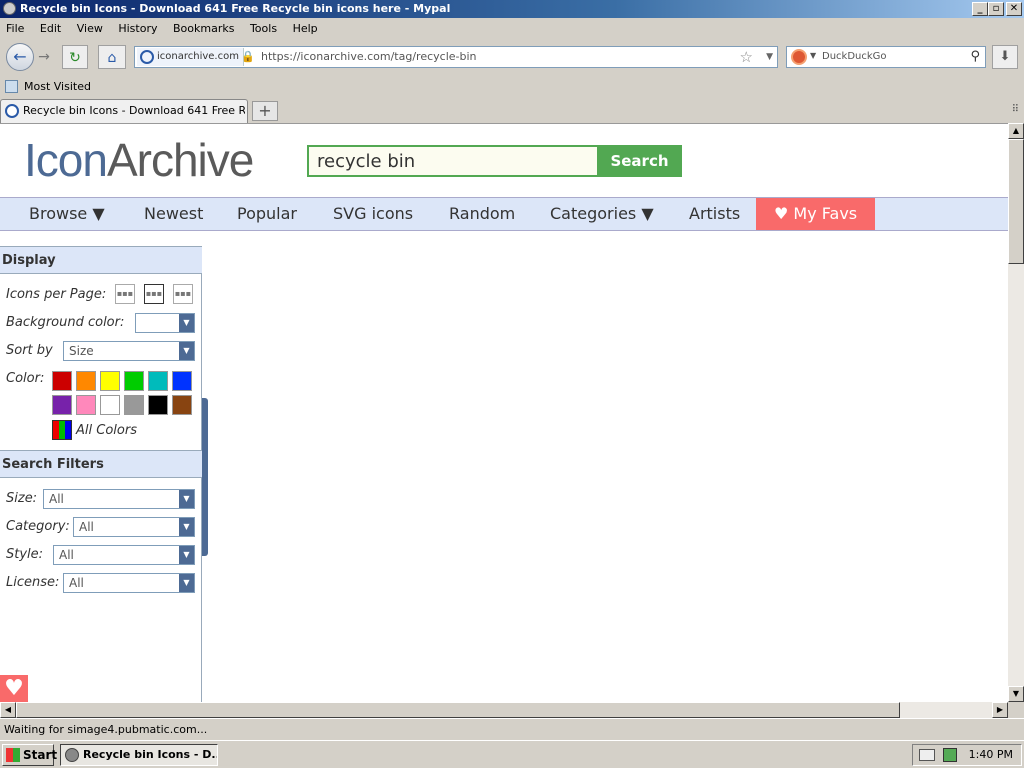 The width and height of the screenshot is (1024, 768). I want to click on search-icon: ⚲, so click(975, 57).